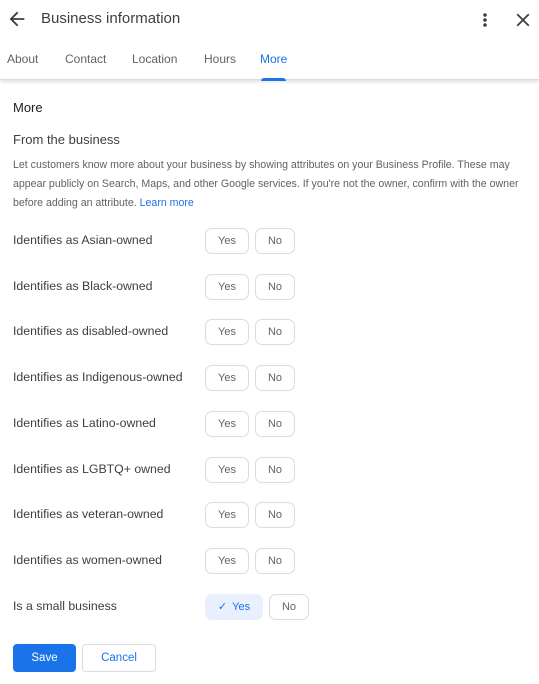  What do you see at coordinates (92, 469) in the screenshot?
I see `attribute-label: Identifies as LGBTQ+ owned` at bounding box center [92, 469].